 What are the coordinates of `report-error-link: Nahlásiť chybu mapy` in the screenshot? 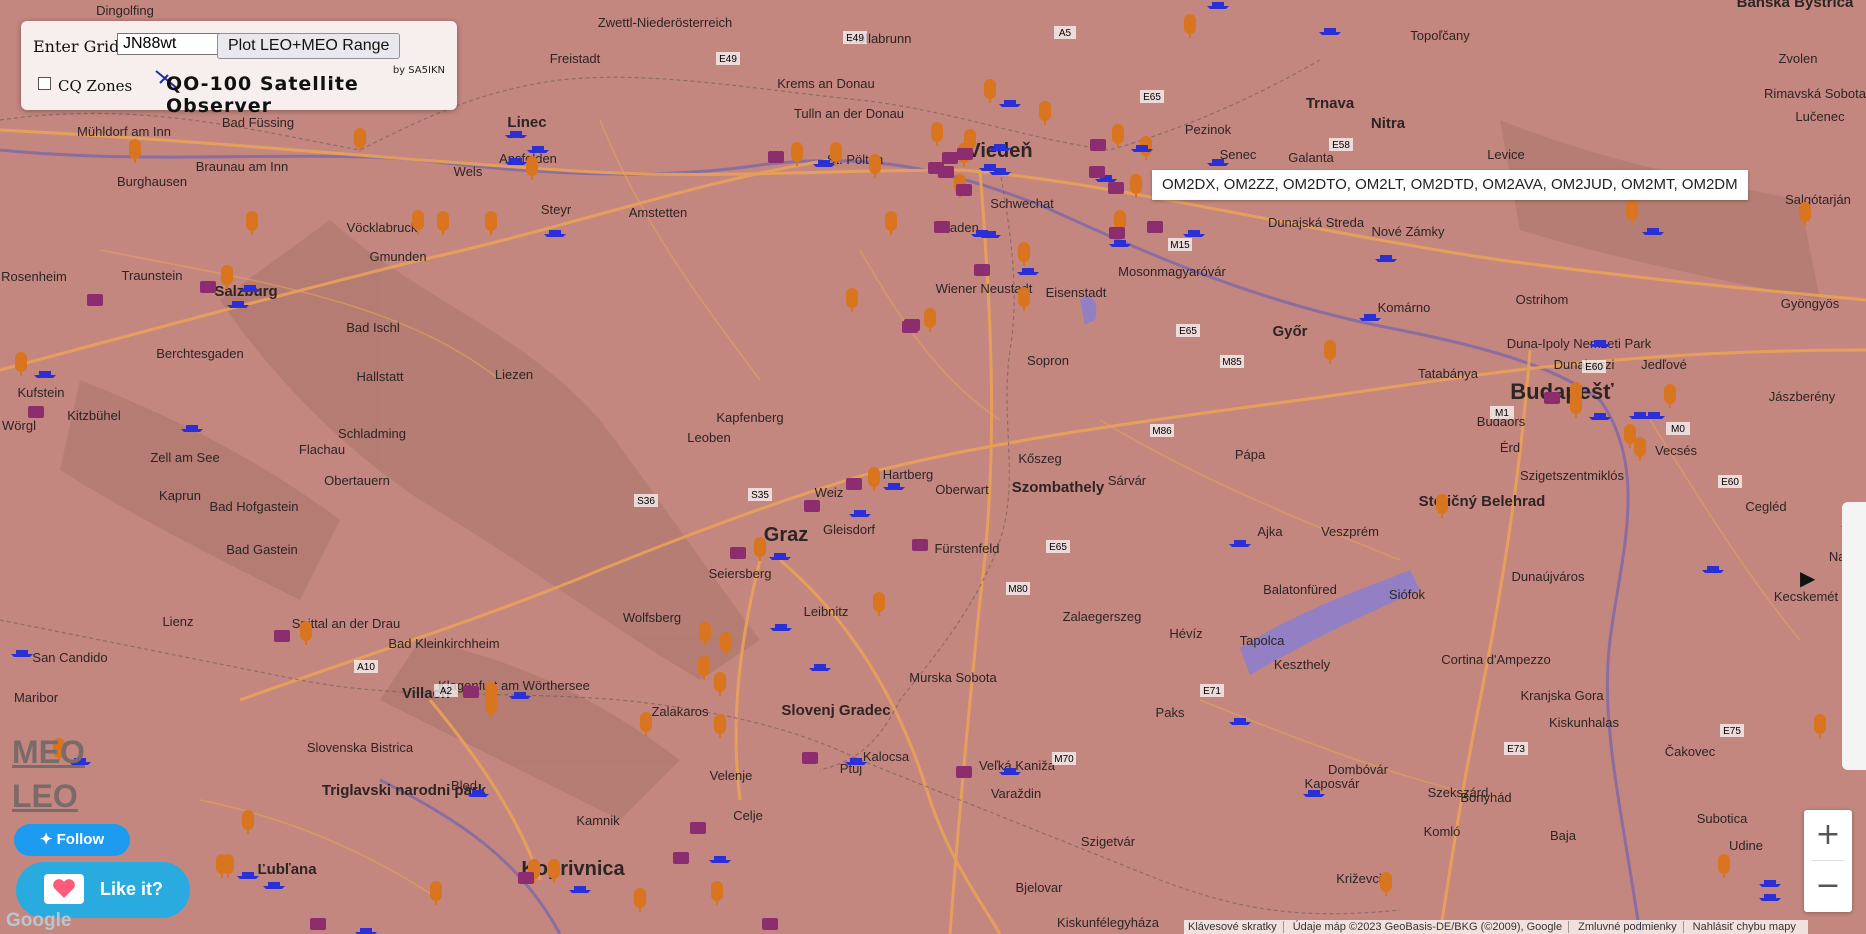 It's located at (1747, 927).